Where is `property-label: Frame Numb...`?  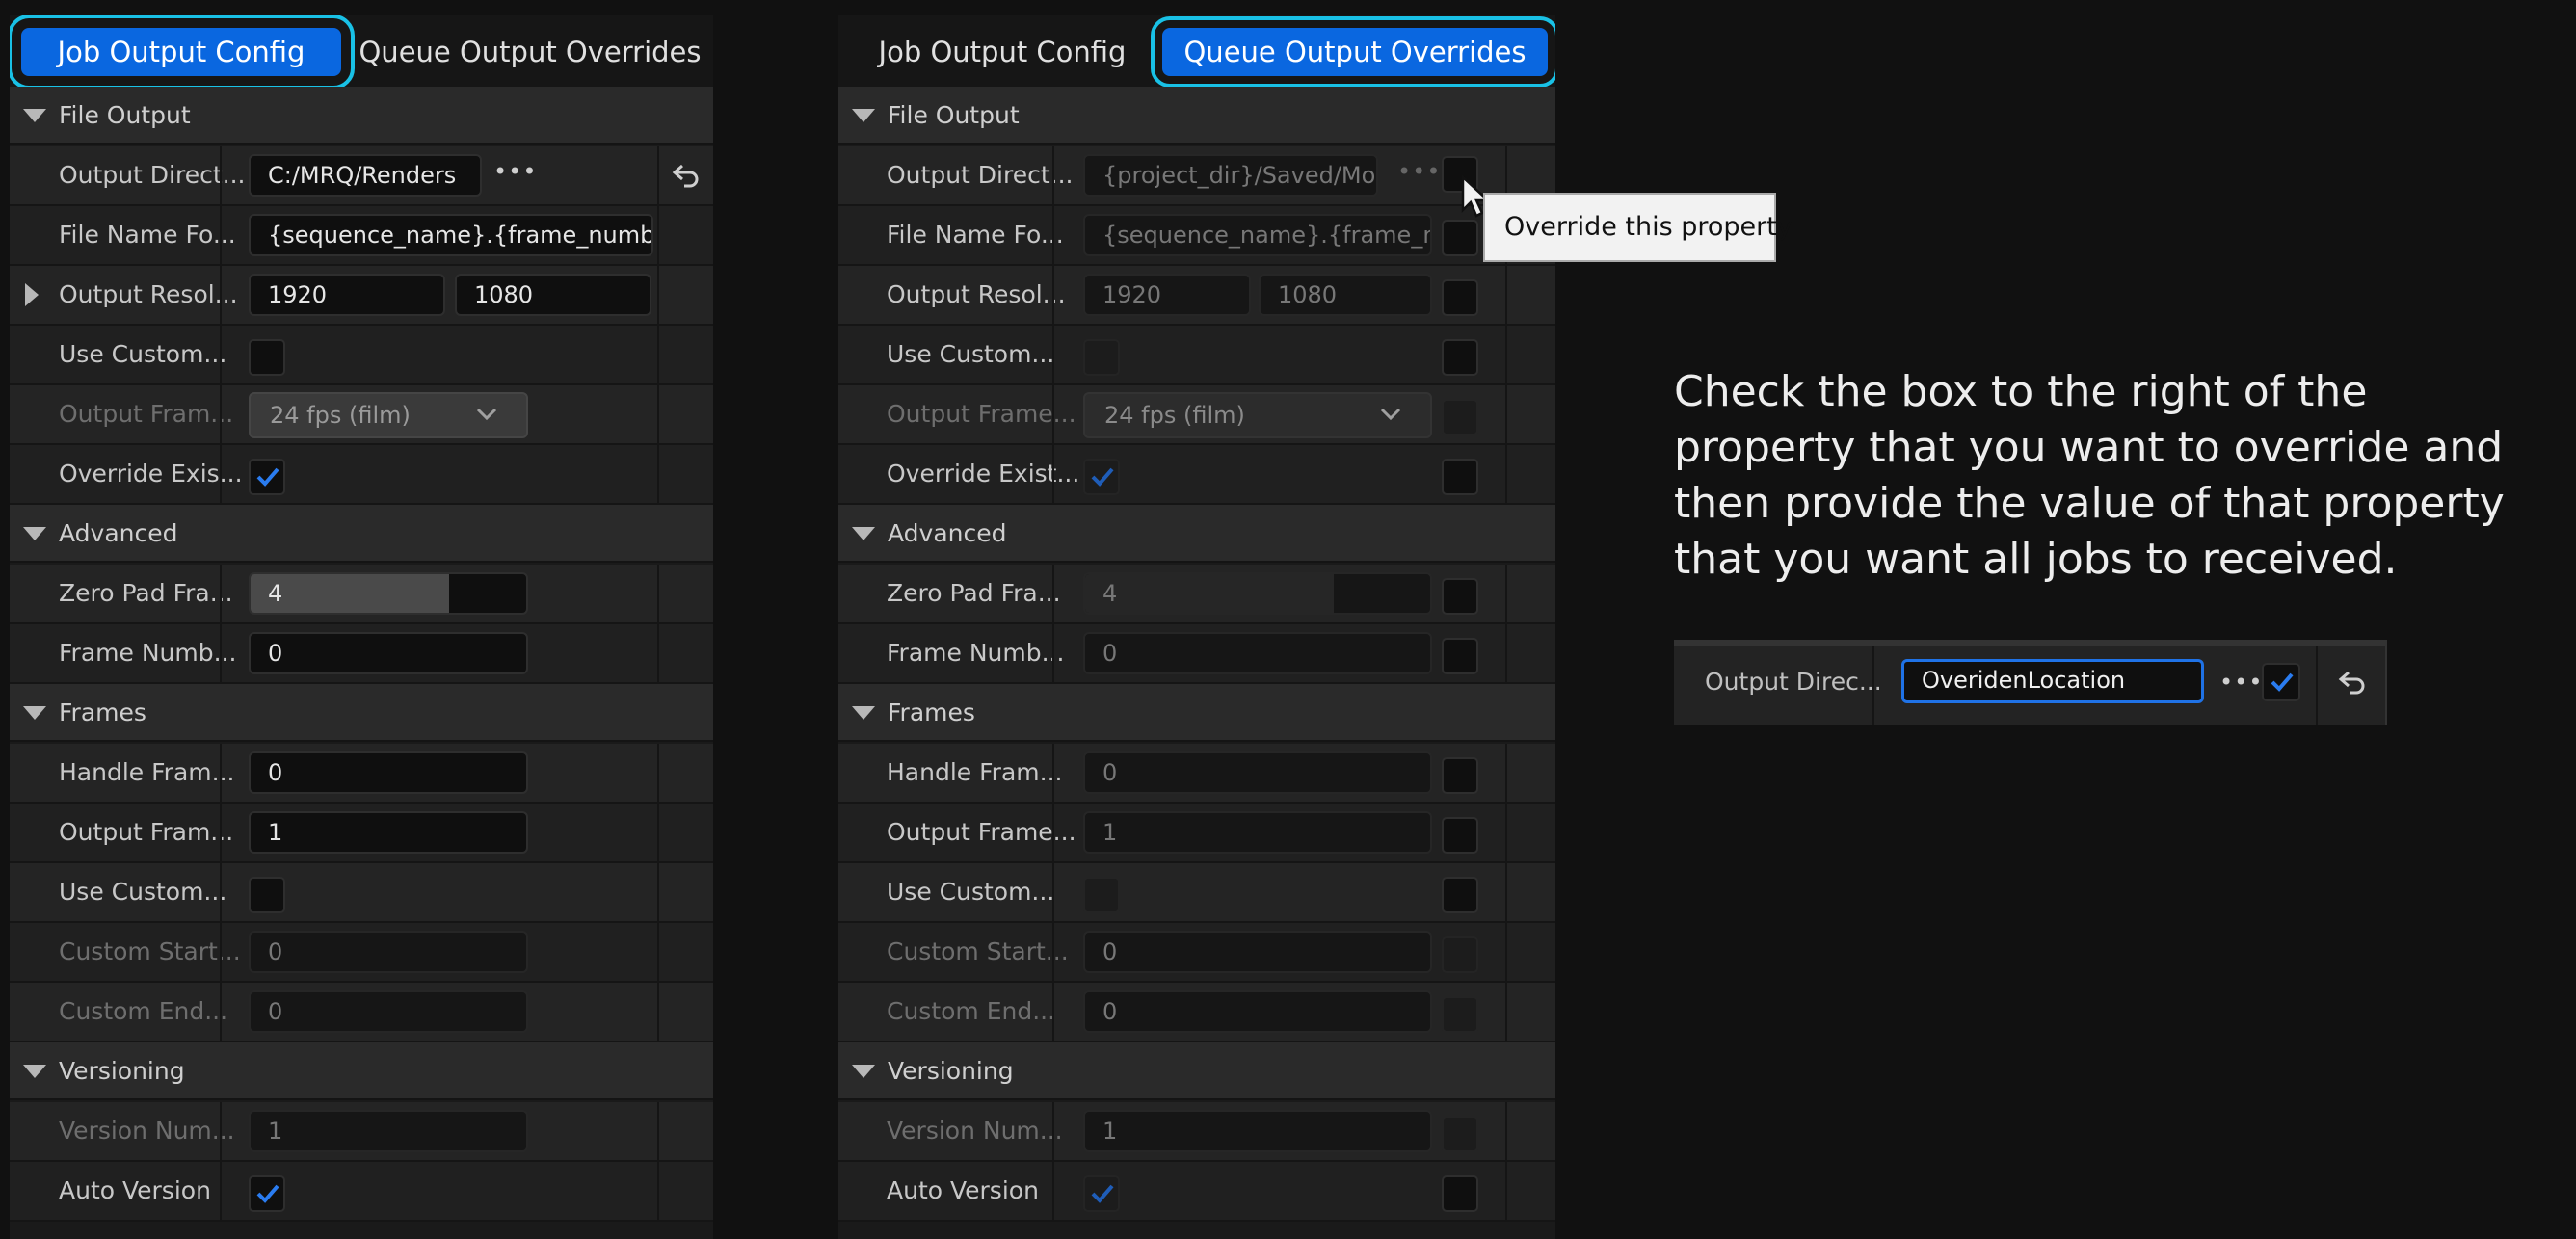
property-label: Frame Numb... is located at coordinates (976, 653).